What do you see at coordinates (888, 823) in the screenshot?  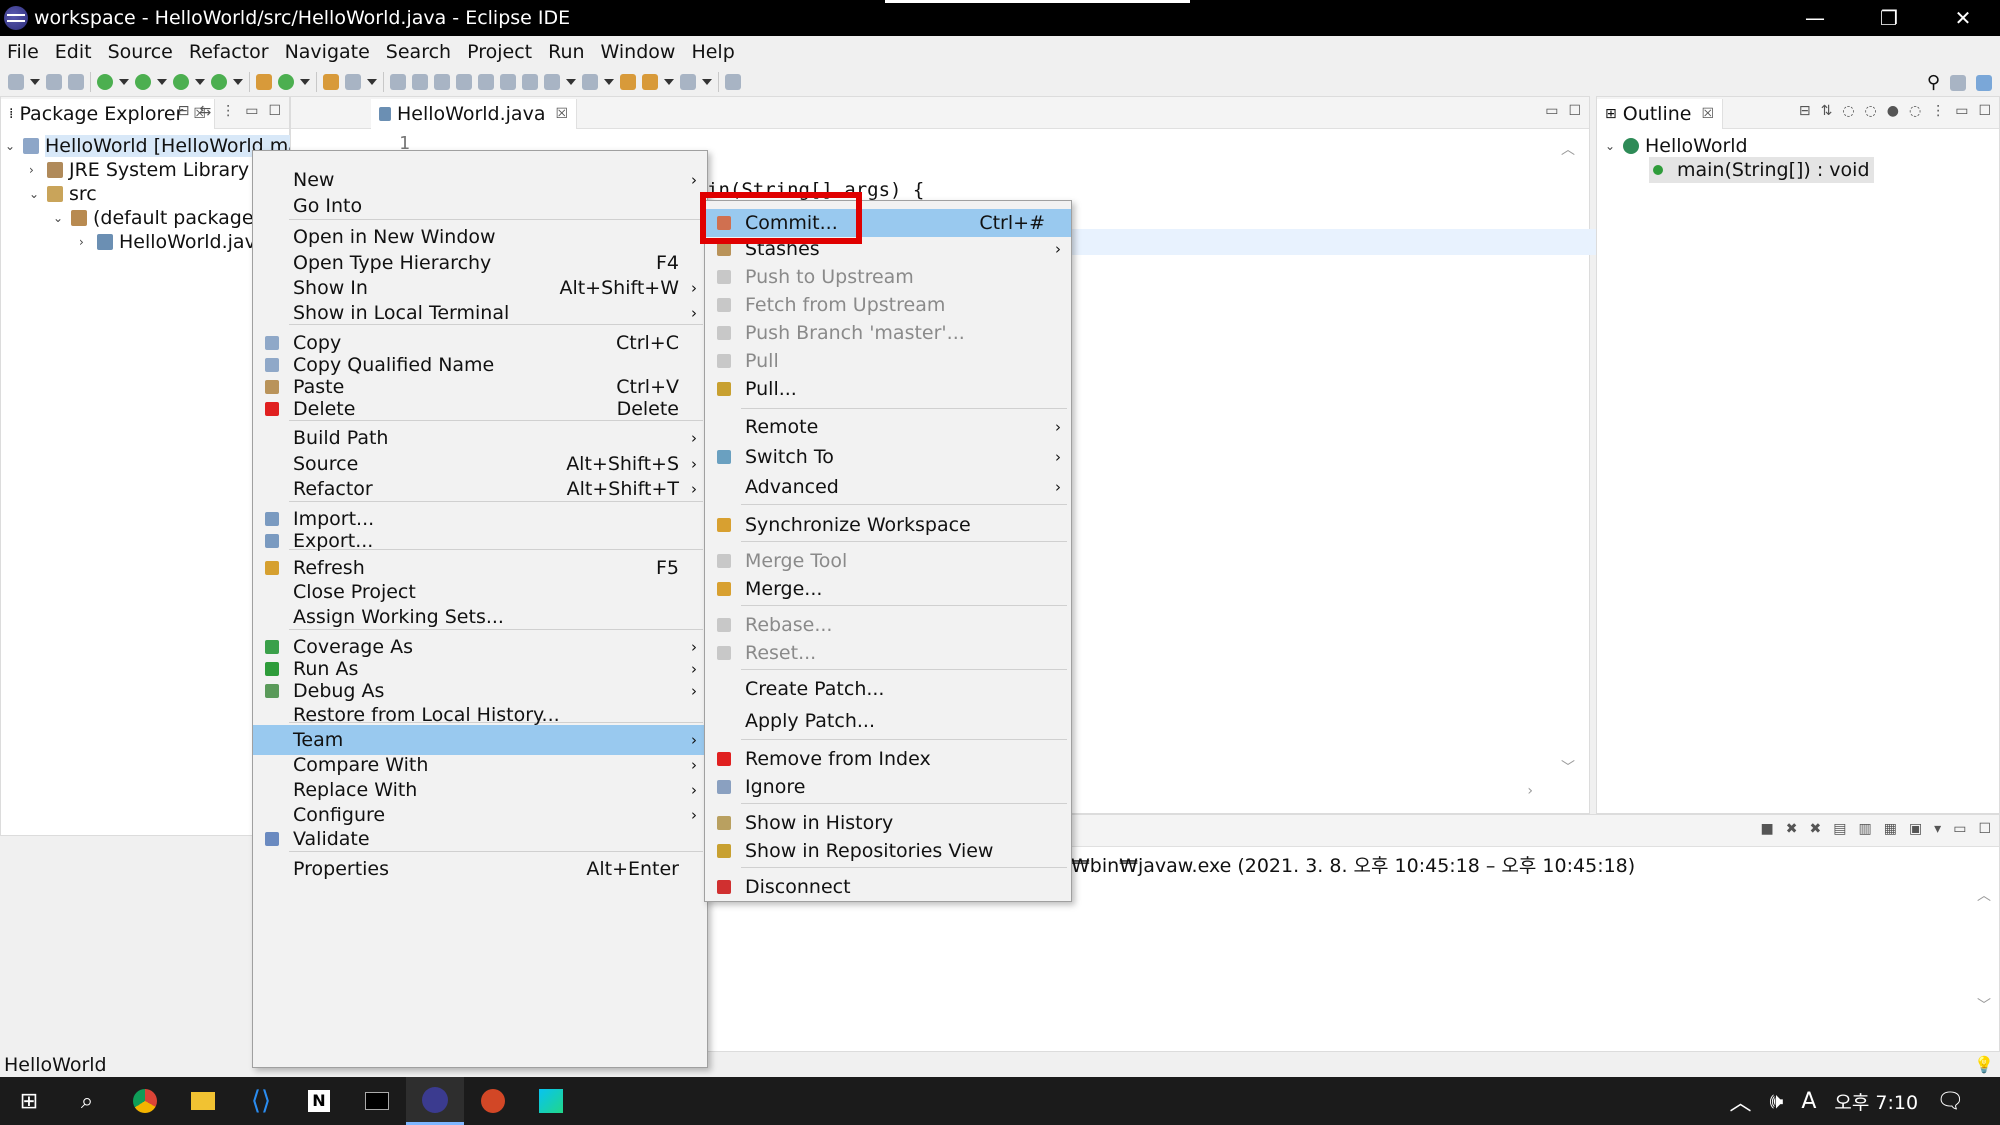 I see `team-menu-item-show-in-history: Show in History` at bounding box center [888, 823].